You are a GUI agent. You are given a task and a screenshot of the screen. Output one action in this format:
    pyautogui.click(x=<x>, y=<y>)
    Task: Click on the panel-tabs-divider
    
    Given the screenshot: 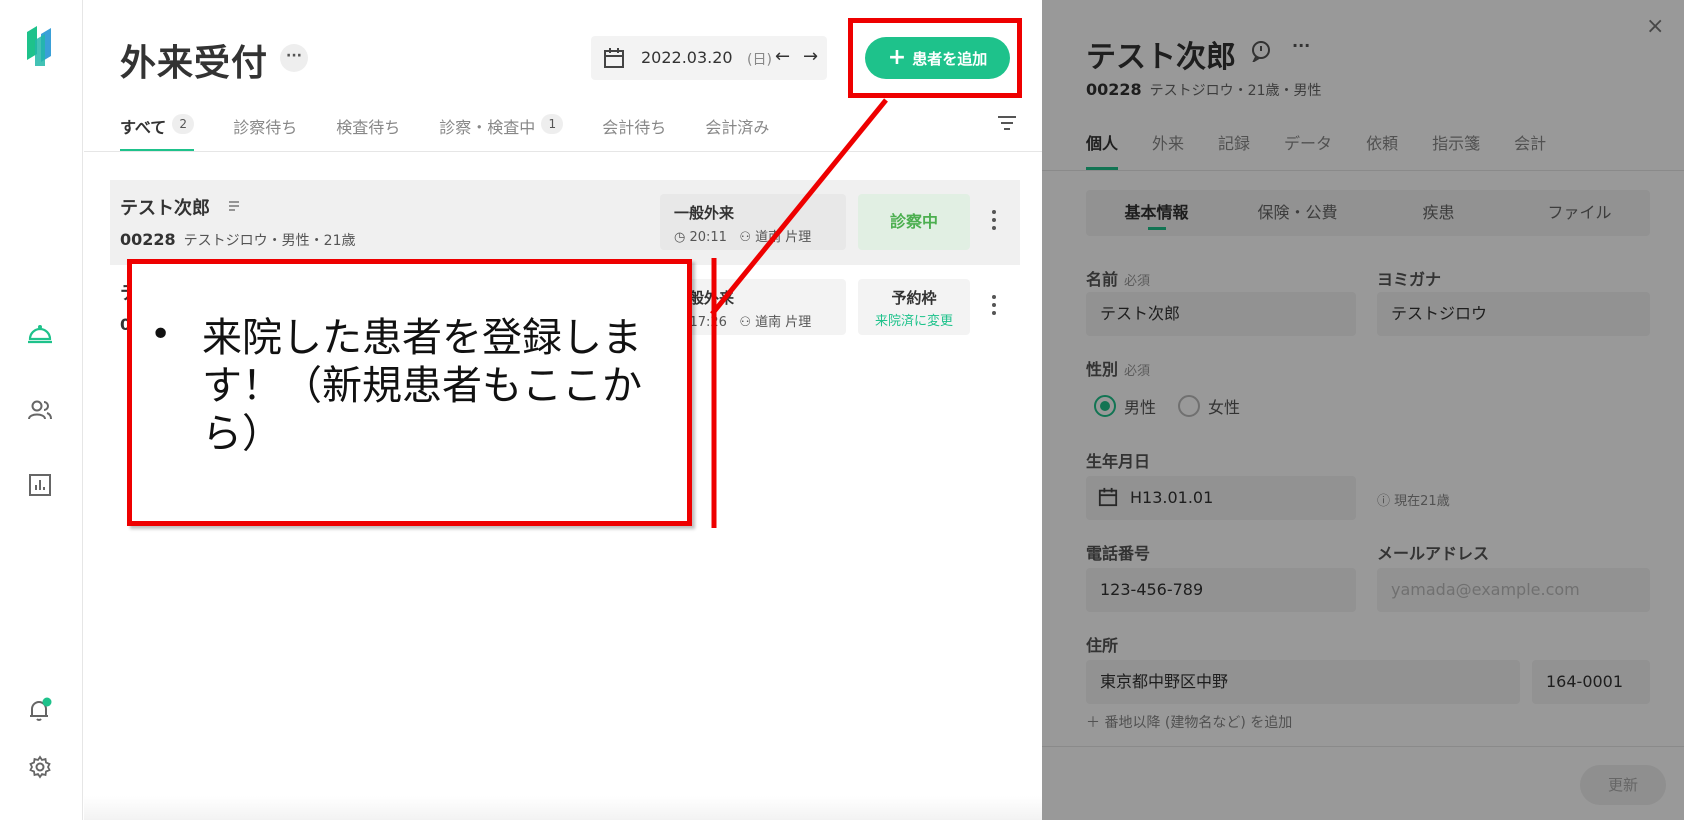 What is the action you would take?
    pyautogui.click(x=1363, y=170)
    